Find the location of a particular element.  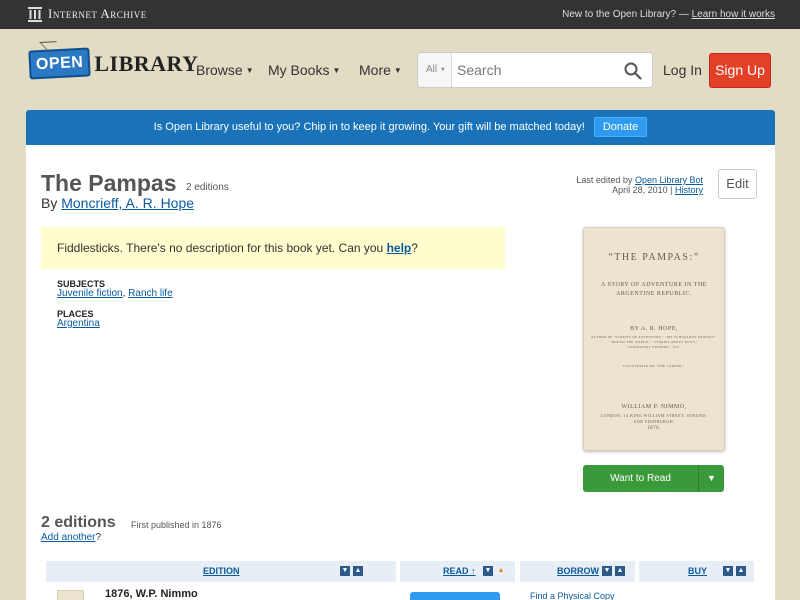

search-input is located at coordinates (533, 70).